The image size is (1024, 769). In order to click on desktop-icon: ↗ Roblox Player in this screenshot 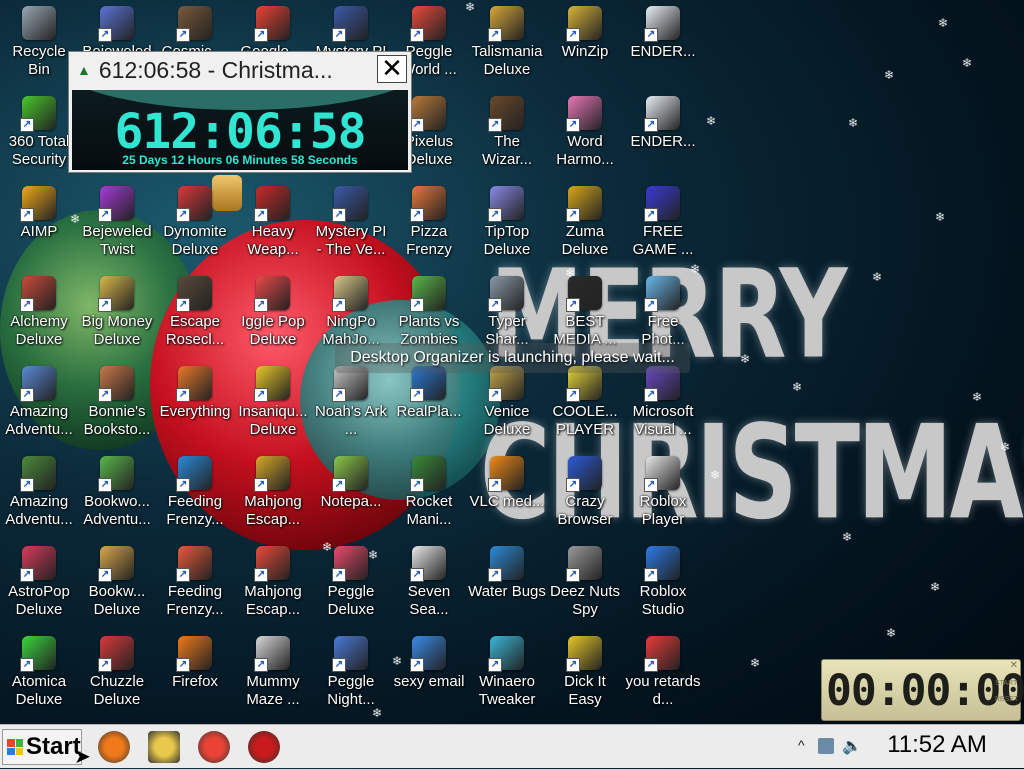, I will do `click(663, 494)`.